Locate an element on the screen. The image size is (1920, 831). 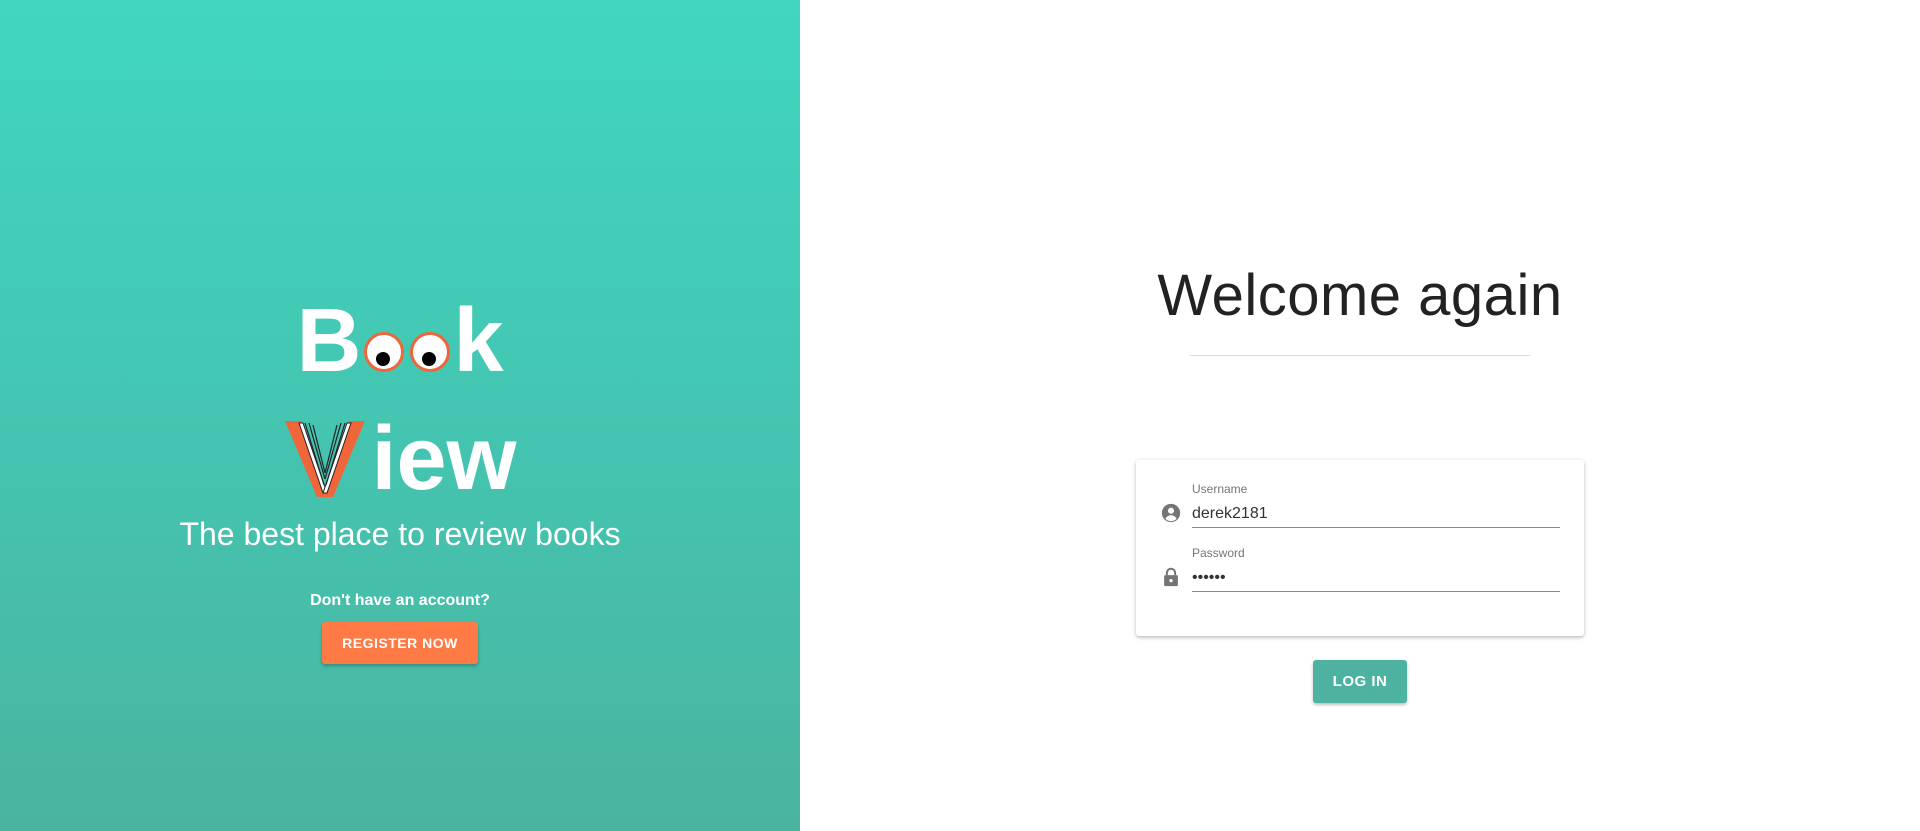
username-label: Username is located at coordinates (1220, 489).